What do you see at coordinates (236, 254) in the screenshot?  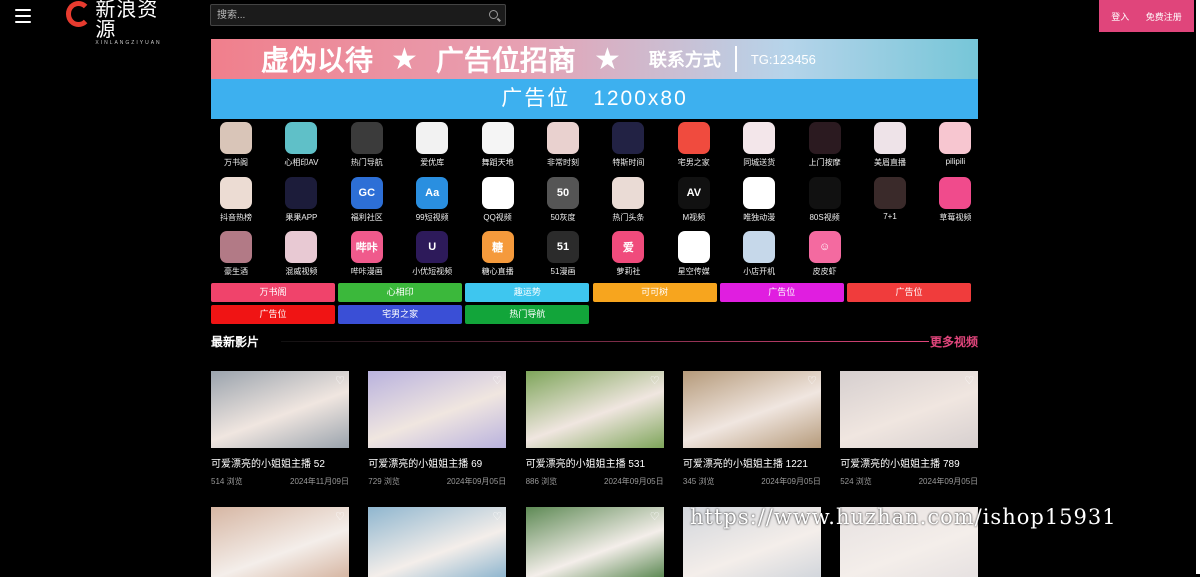 I see `app-item: 豪生酒` at bounding box center [236, 254].